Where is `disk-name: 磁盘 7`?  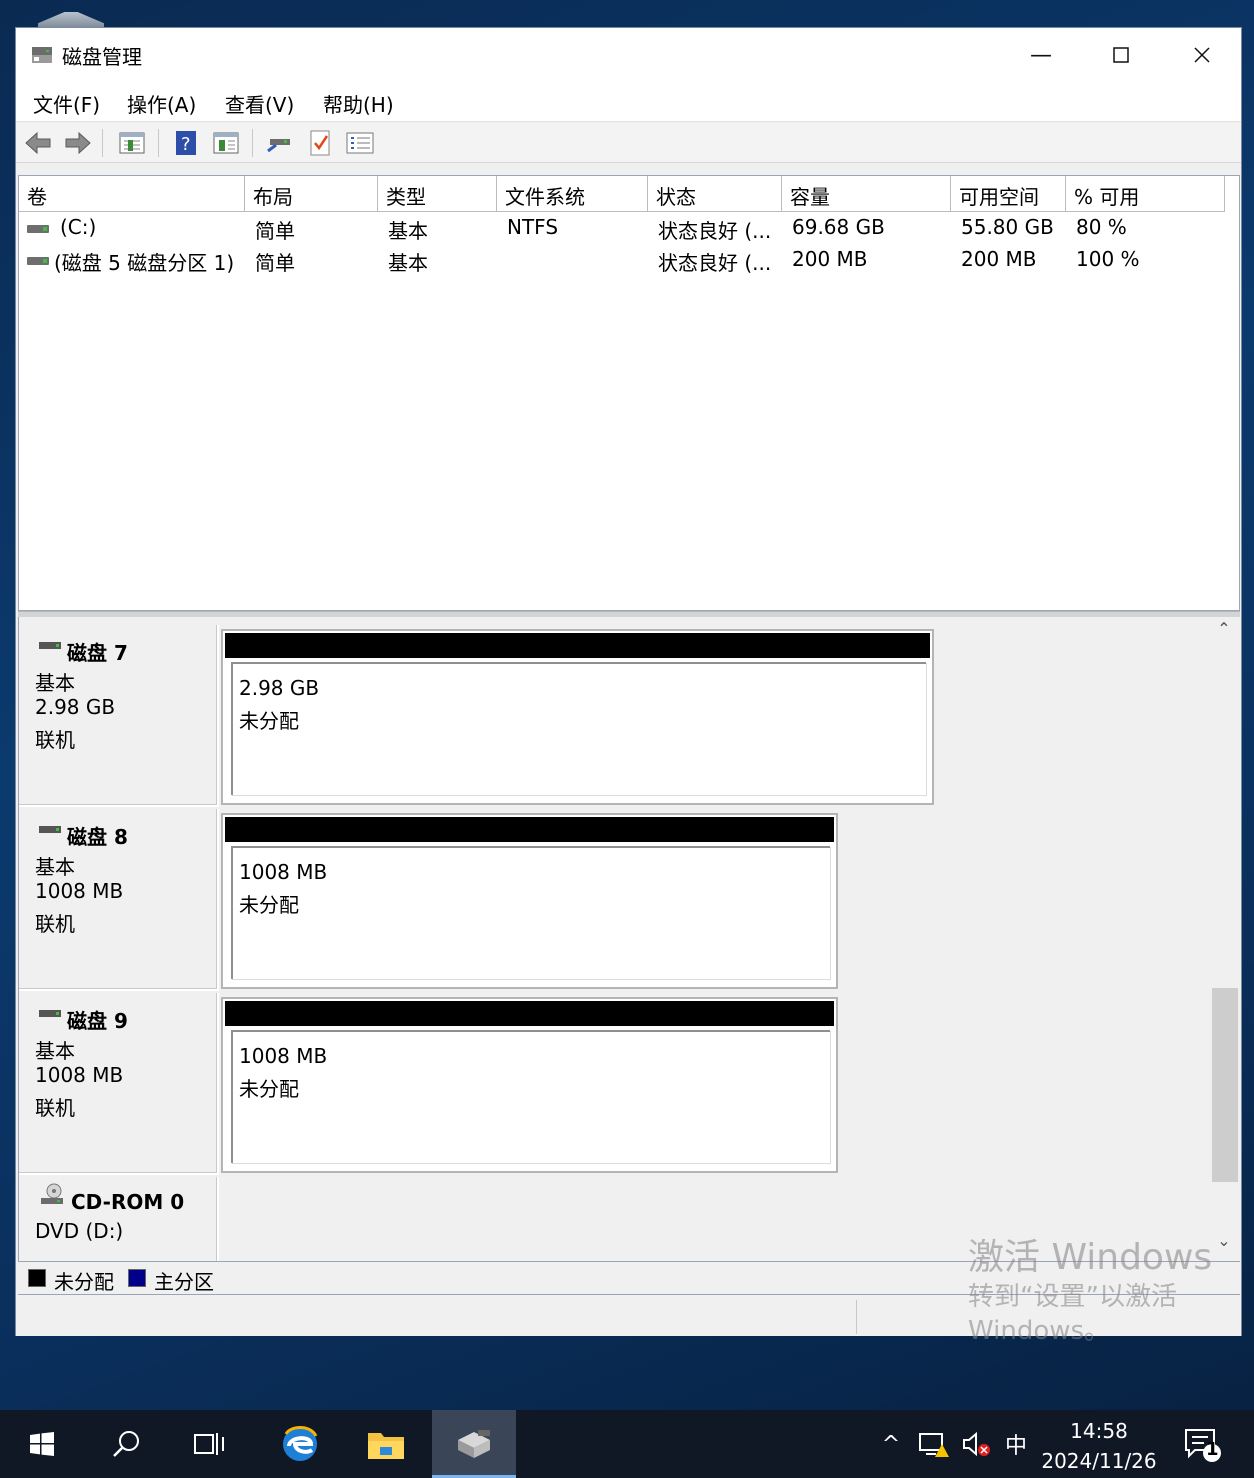 disk-name: 磁盘 7 is located at coordinates (97, 653).